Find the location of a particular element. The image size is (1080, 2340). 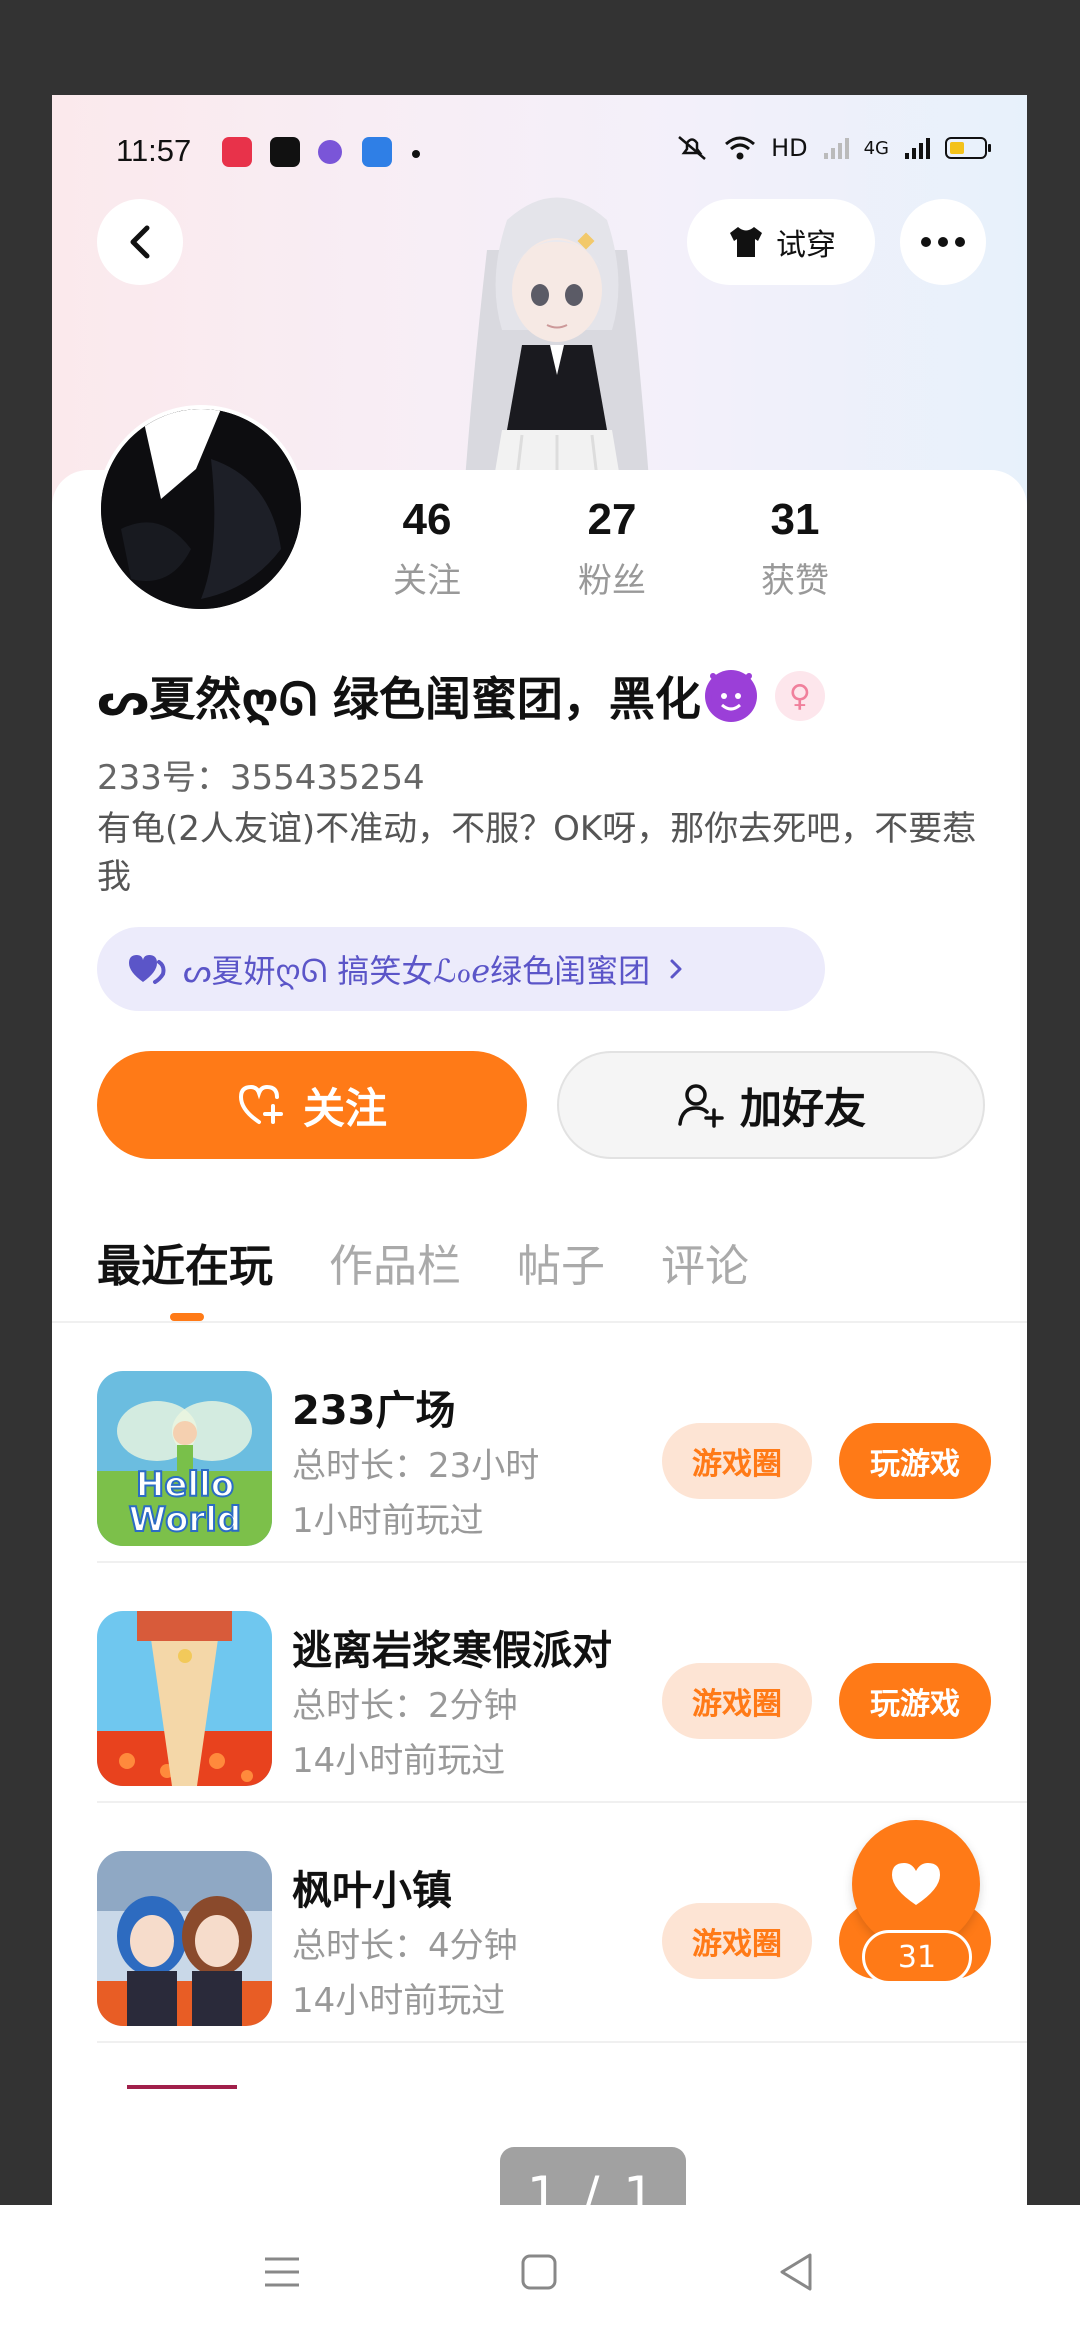

group-label: ᔕ夏妍ღᘏ 搞笑女ℒℴℯ绿色闺蜜团 is located at coordinates (417, 971).